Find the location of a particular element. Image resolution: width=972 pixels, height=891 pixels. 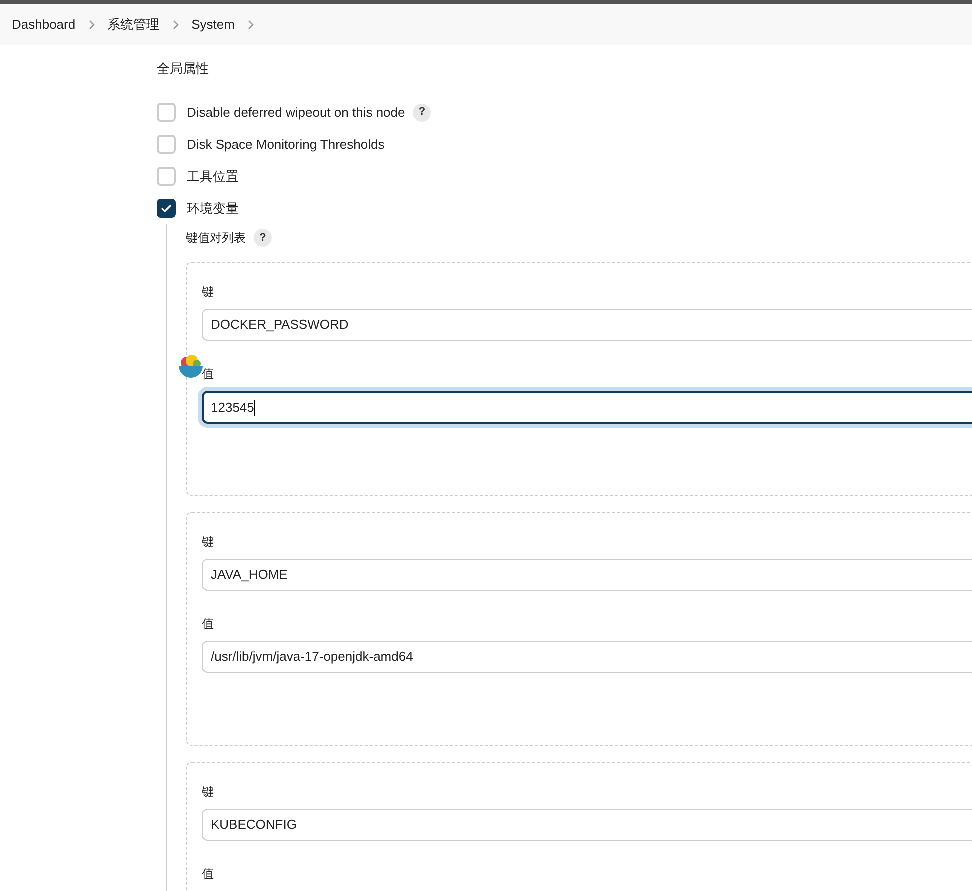

input-field: DOCKER_PASSWORD is located at coordinates (587, 325).